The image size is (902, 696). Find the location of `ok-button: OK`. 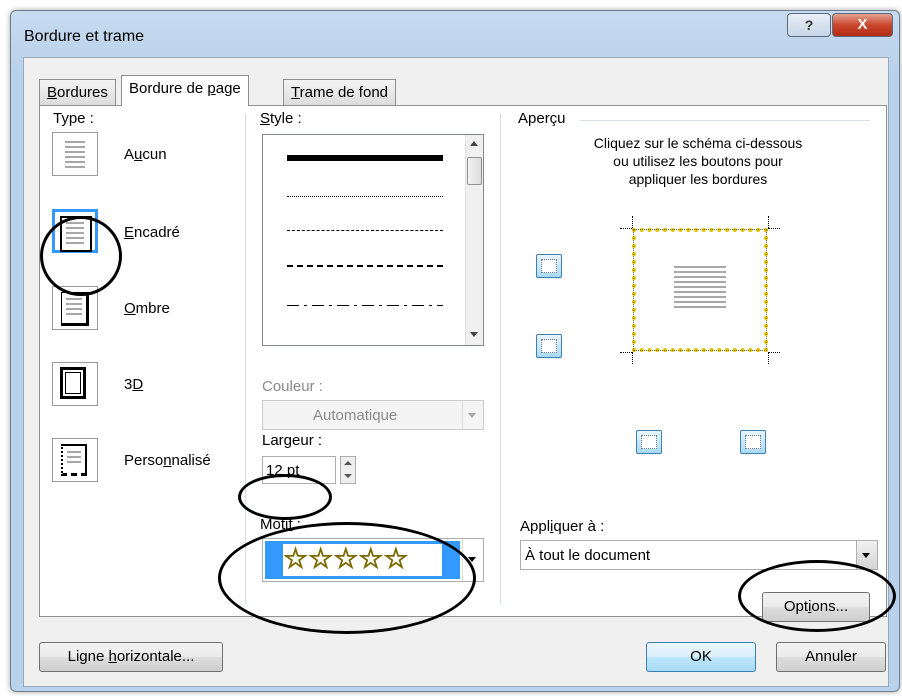

ok-button: OK is located at coordinates (701, 657).